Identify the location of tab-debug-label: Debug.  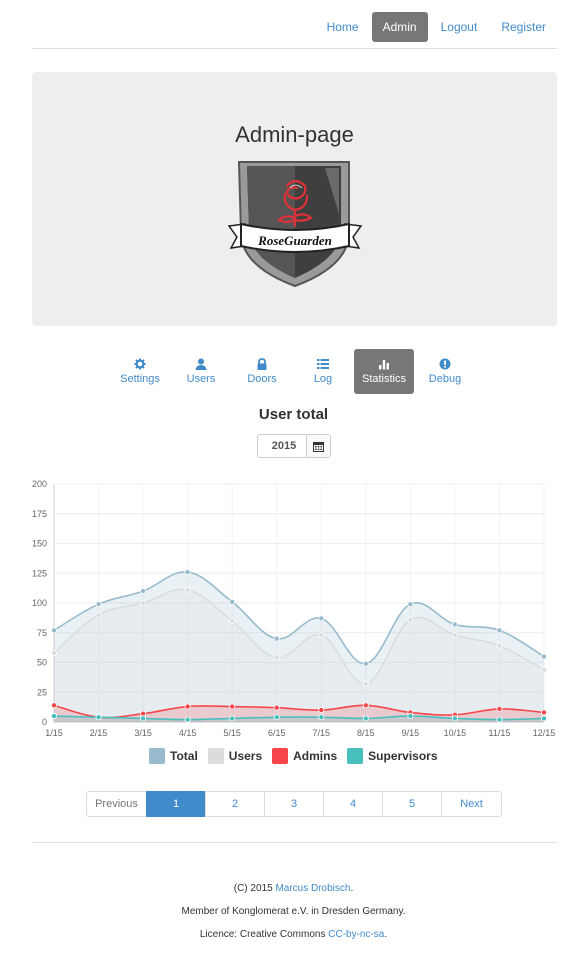
(445, 379).